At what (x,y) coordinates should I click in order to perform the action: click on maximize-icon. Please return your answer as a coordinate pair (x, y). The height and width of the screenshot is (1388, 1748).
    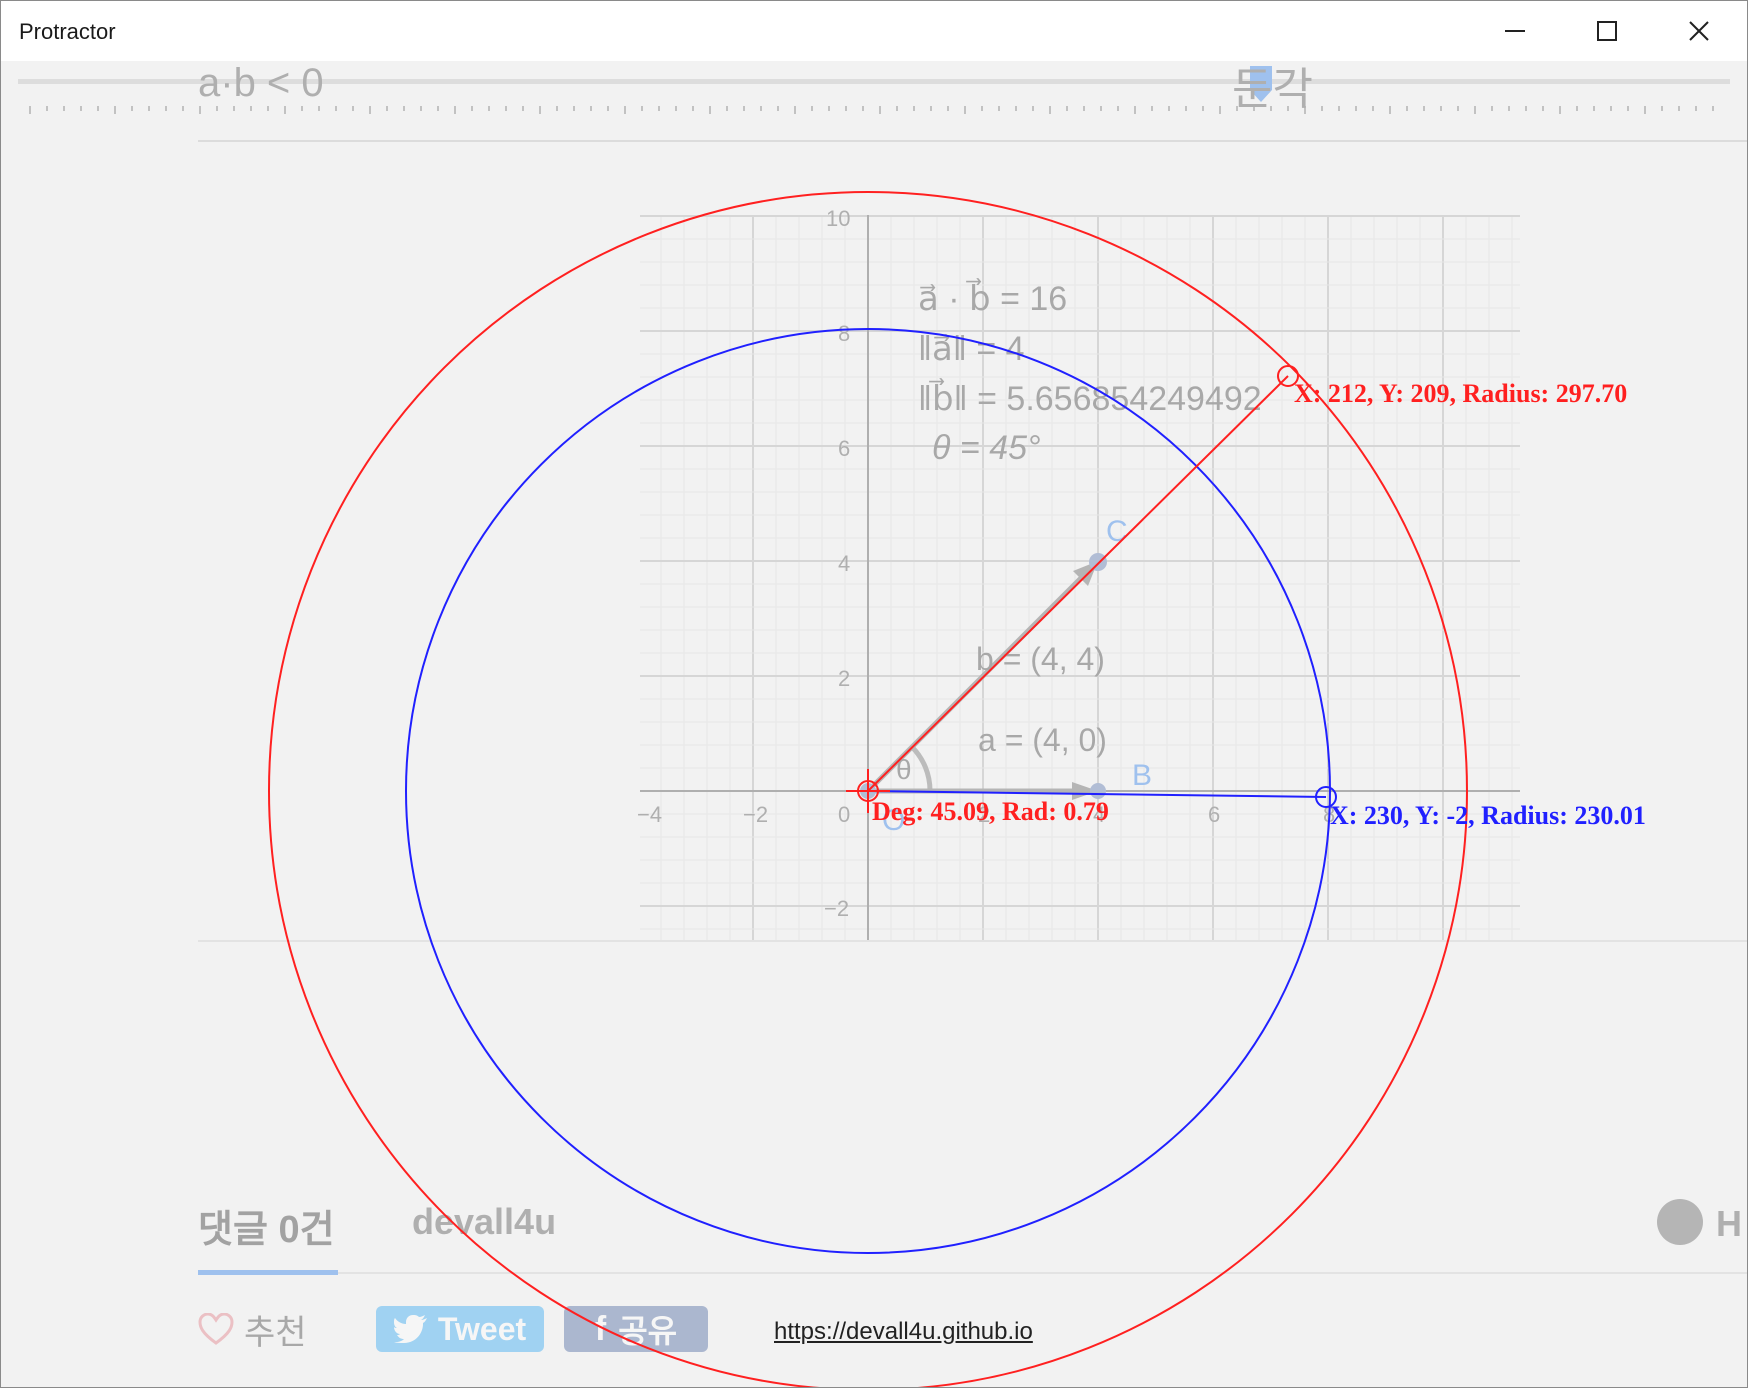
    Looking at the image, I should click on (1607, 31).